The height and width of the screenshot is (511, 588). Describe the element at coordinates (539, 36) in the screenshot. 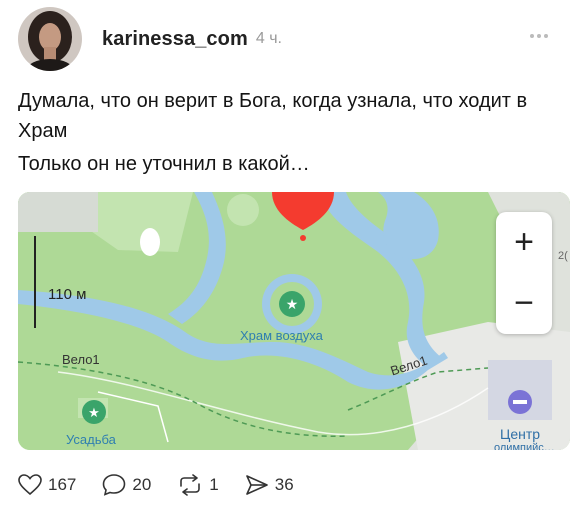

I see `more-icon` at that location.